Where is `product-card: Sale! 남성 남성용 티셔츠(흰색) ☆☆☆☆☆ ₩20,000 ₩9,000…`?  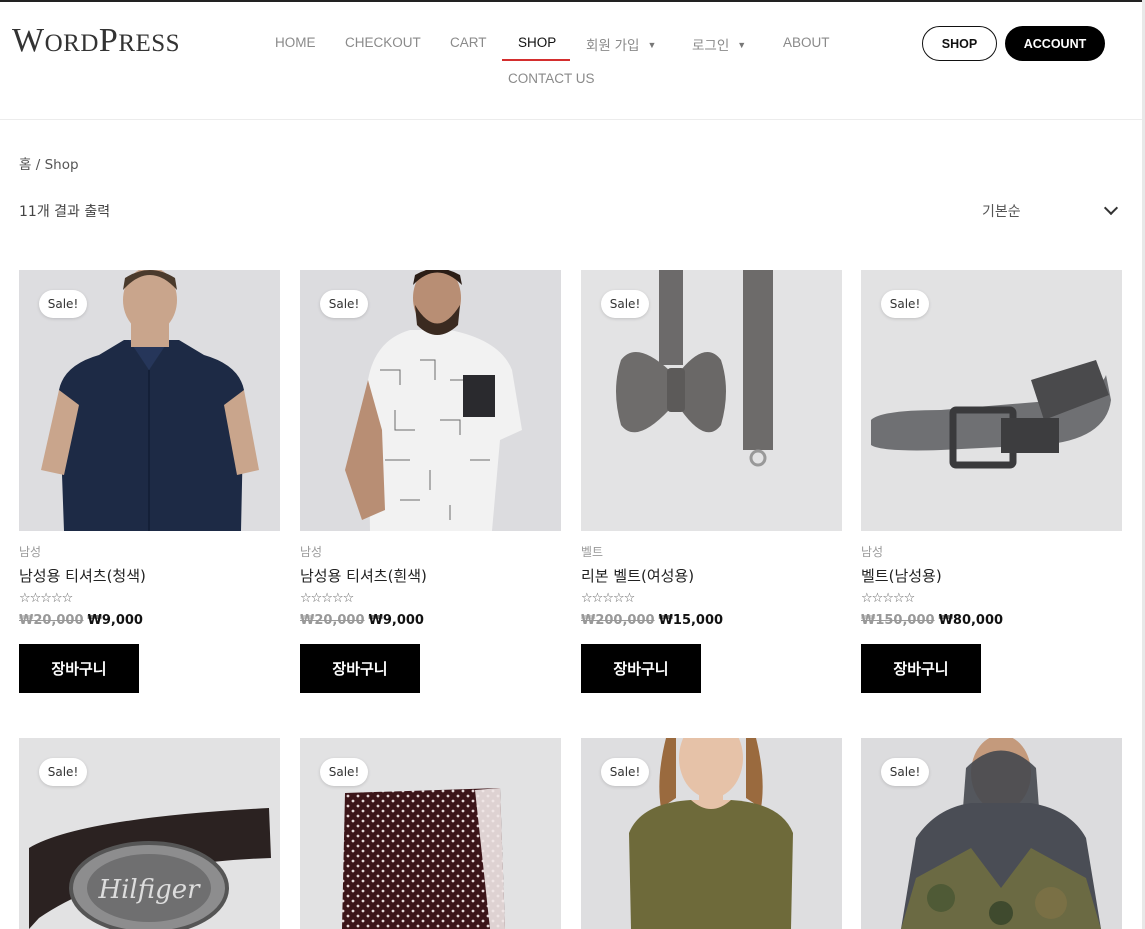 product-card: Sale! 남성 남성용 티셔츠(흰색) ☆☆☆☆☆ ₩20,000 ₩9,000… is located at coordinates (430, 481).